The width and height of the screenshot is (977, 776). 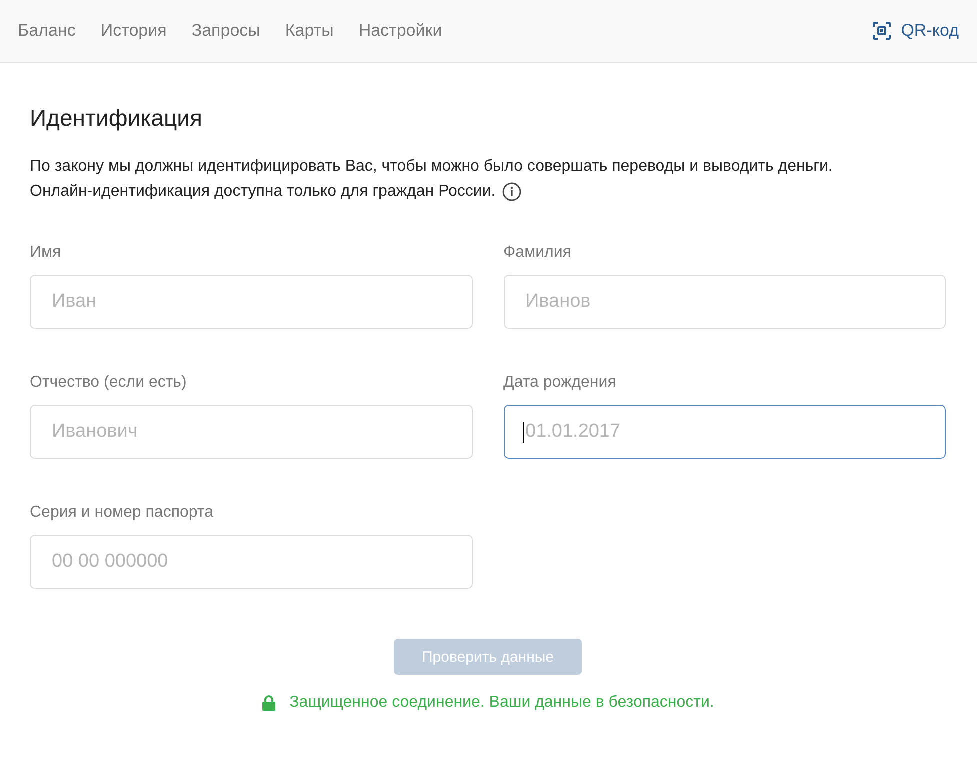 I want to click on description-text: По закону мы должны идентифицировать Вас, чтобы можно было совершать переводы и выводить деньги., so click(x=432, y=167).